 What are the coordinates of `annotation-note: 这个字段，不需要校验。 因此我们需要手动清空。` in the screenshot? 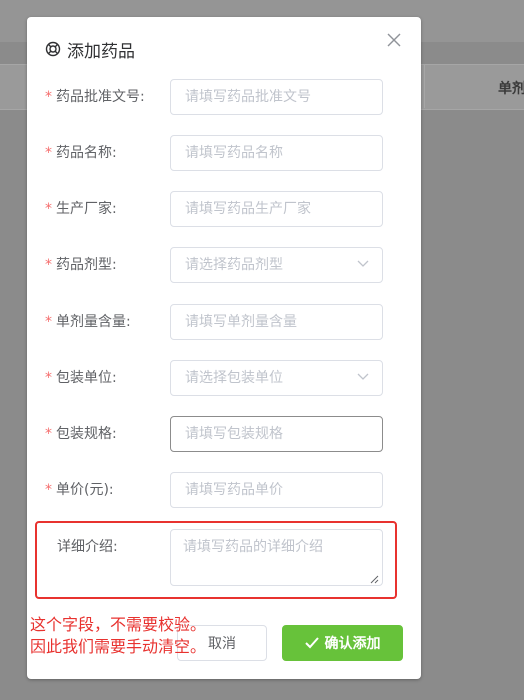 It's located at (118, 636).